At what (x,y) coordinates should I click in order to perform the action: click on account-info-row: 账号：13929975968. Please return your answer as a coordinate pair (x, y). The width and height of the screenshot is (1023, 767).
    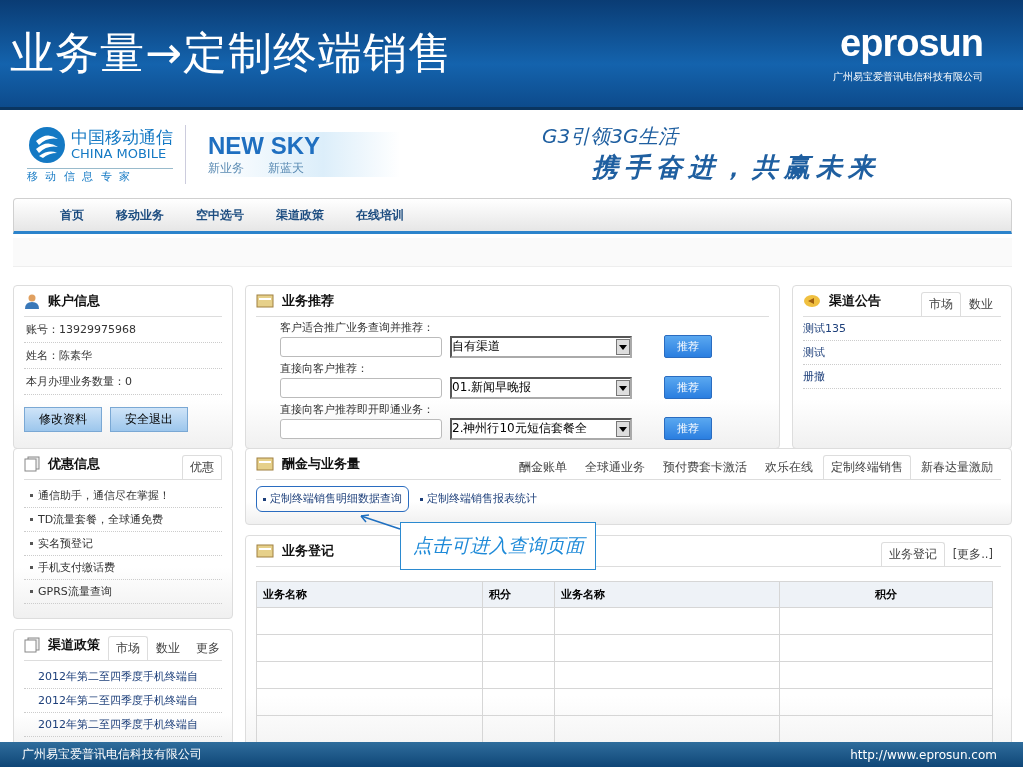
    Looking at the image, I should click on (123, 330).